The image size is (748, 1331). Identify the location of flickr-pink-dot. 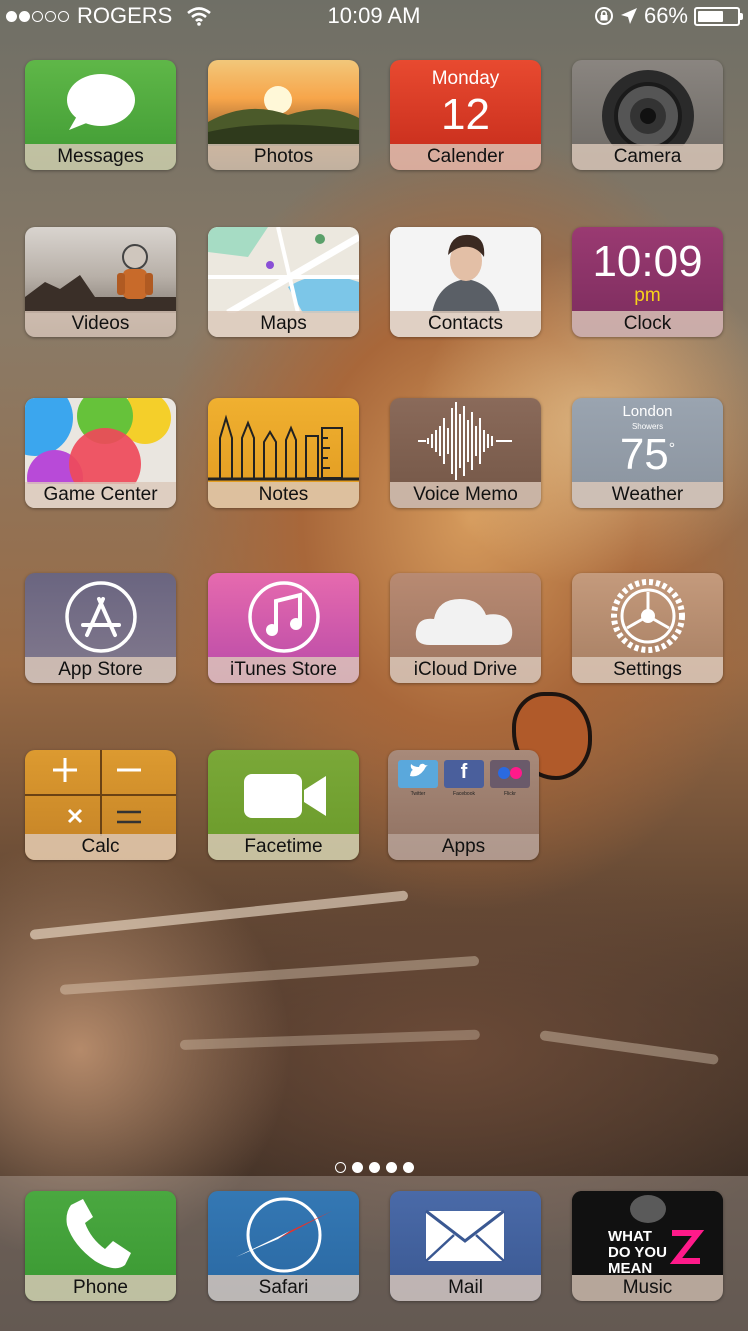
(516, 773).